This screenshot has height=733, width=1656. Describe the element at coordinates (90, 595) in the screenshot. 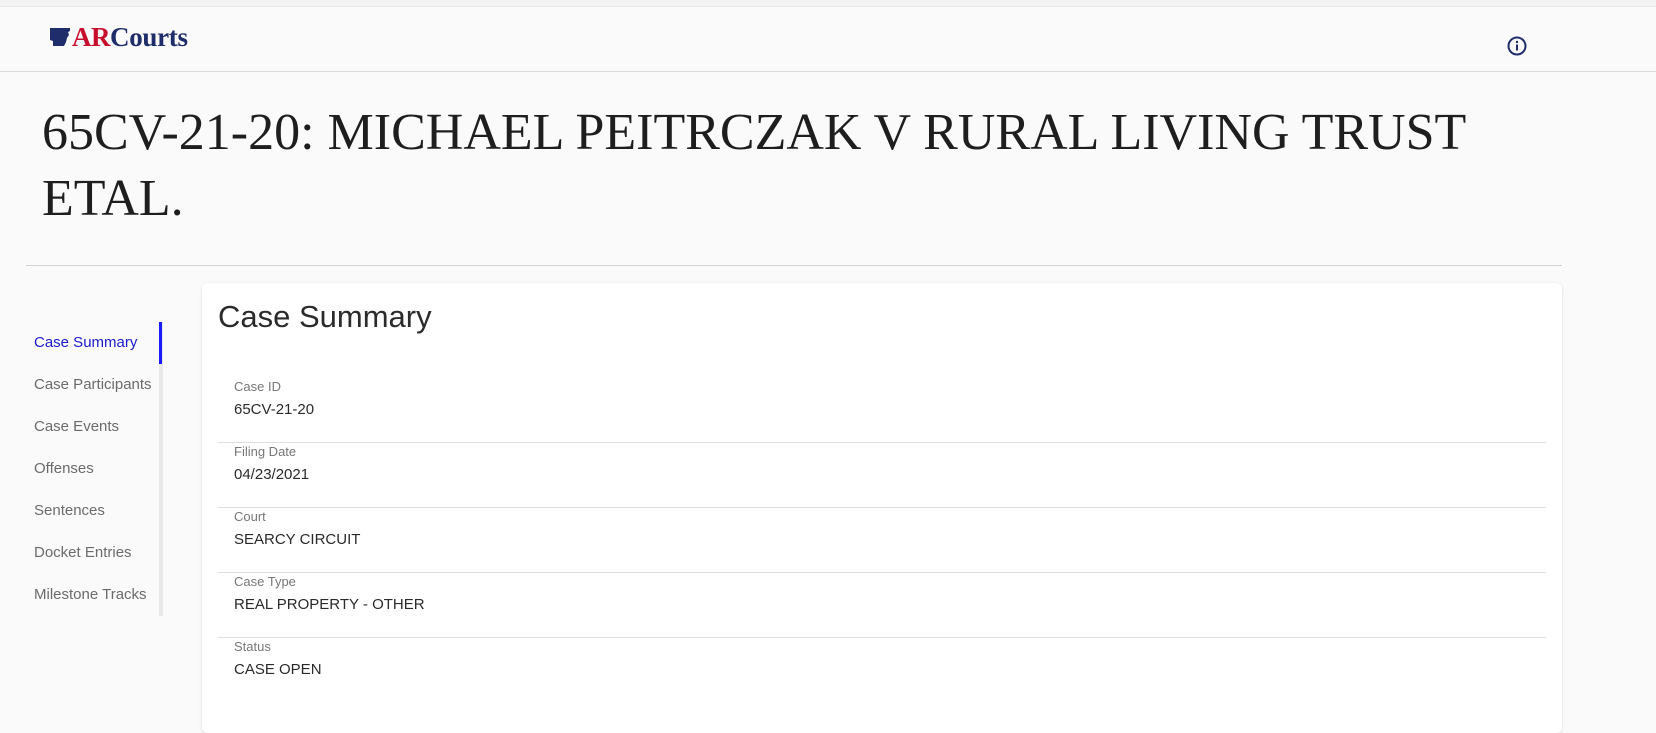

I see `sidebar-item-milestone-tracks: Milestone Tracks` at that location.